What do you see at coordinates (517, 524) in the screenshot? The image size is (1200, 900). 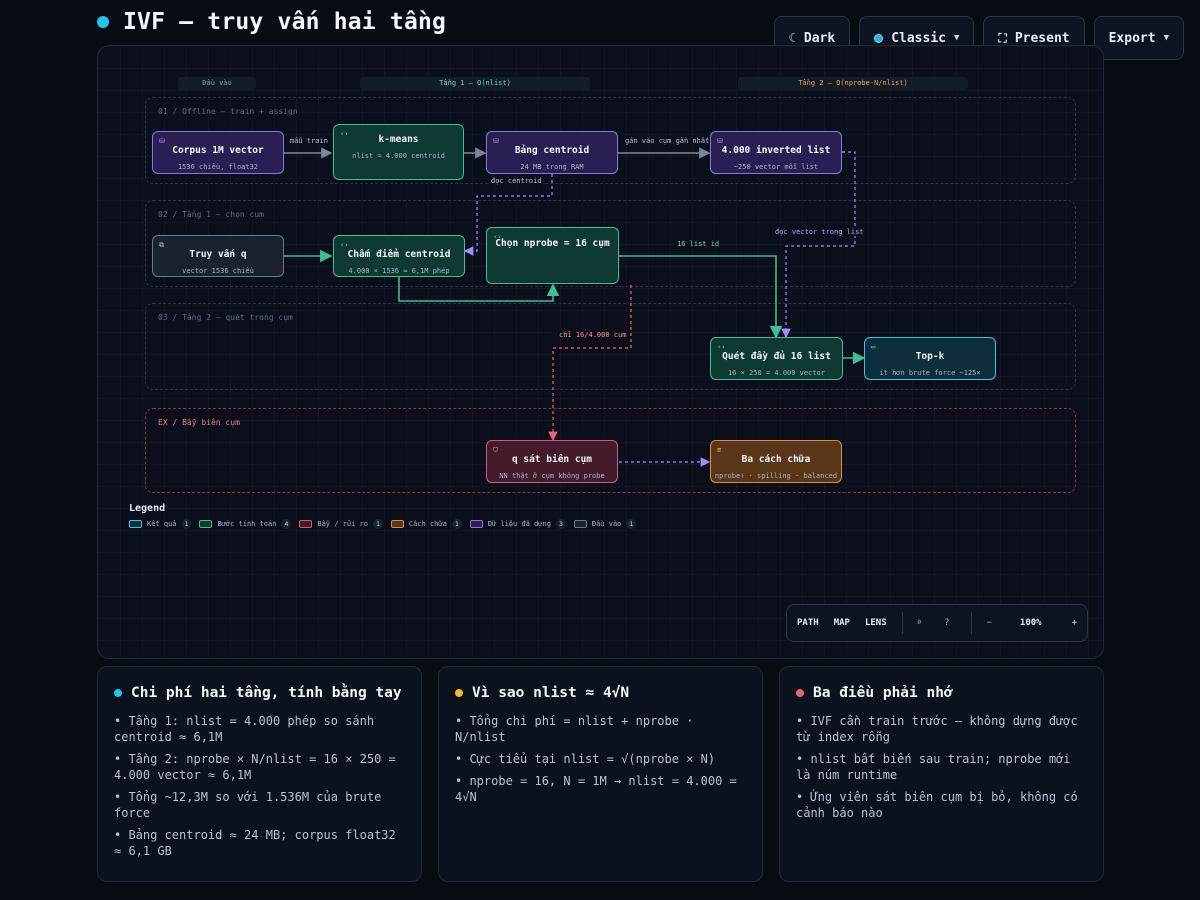 I see `legend-item-built-data: Dữ liệu đã dựng 3` at bounding box center [517, 524].